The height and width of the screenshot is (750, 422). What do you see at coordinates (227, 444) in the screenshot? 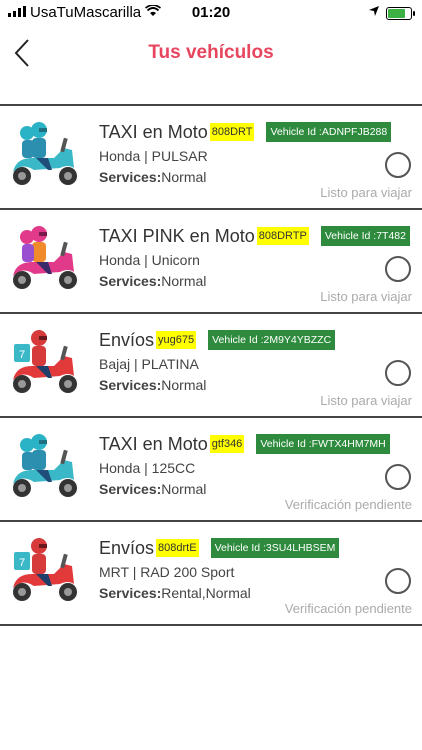
I see `plate-badge: gtf346` at bounding box center [227, 444].